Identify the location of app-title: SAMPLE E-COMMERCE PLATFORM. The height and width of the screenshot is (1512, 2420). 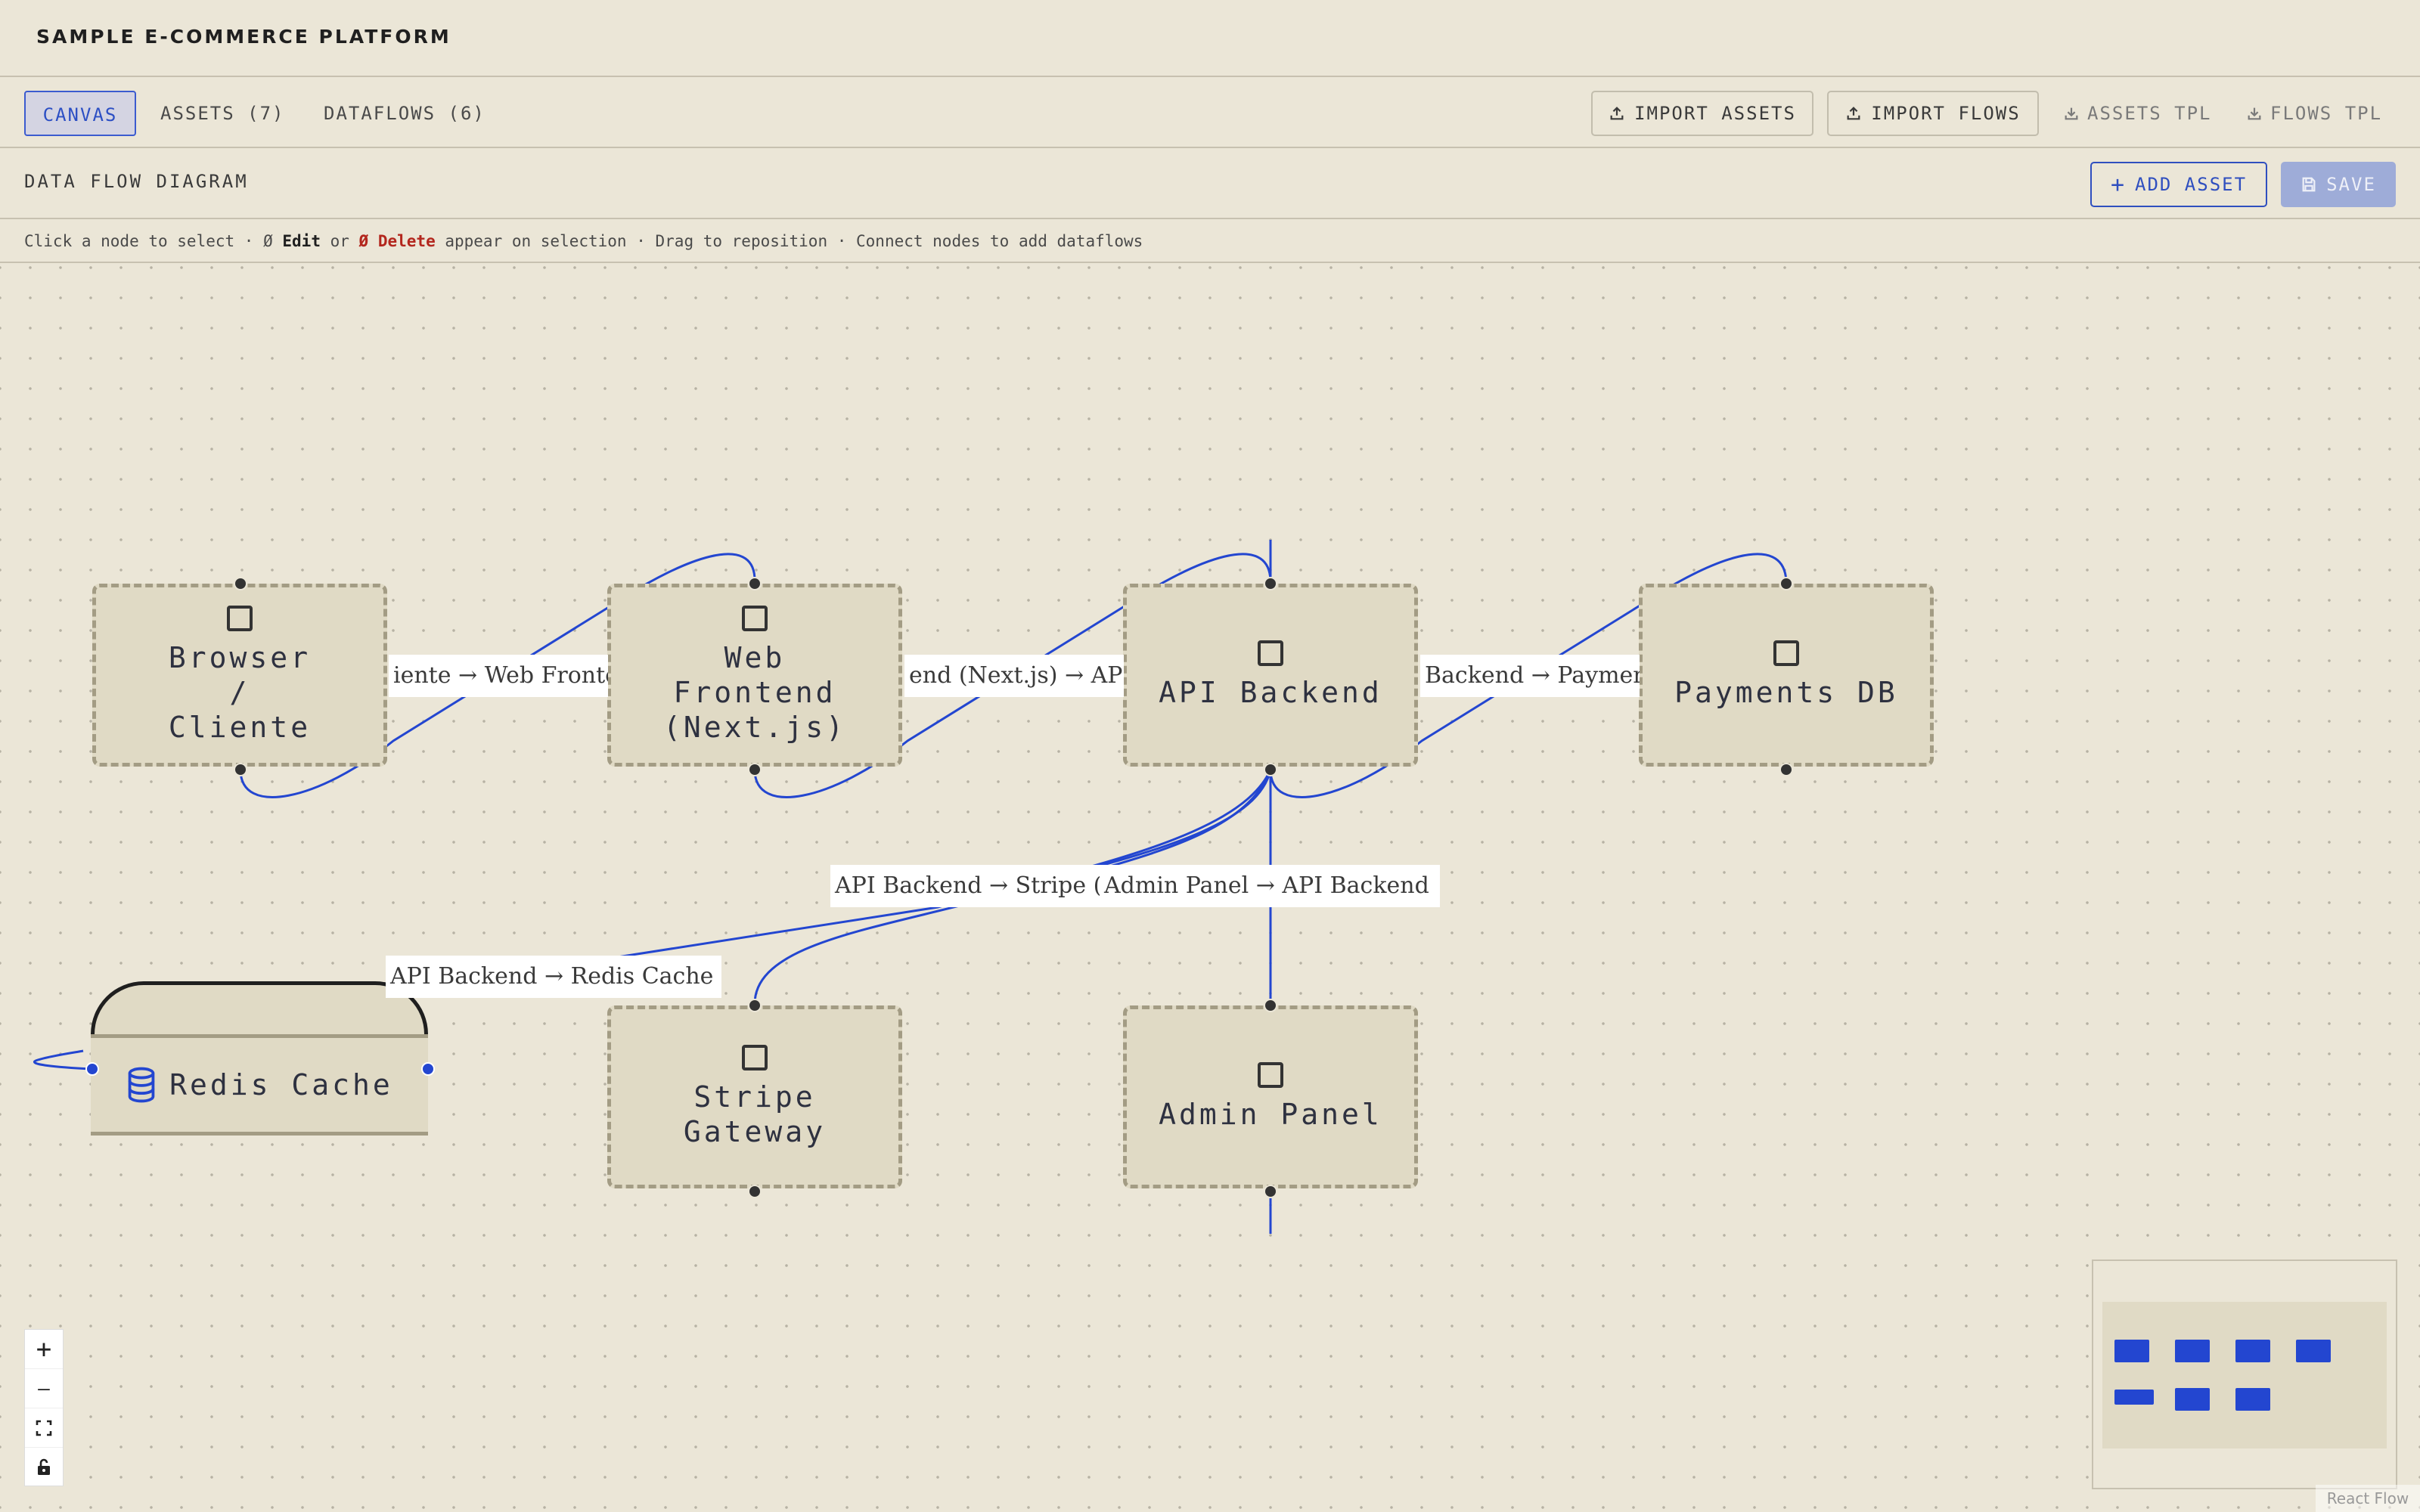
(243, 37).